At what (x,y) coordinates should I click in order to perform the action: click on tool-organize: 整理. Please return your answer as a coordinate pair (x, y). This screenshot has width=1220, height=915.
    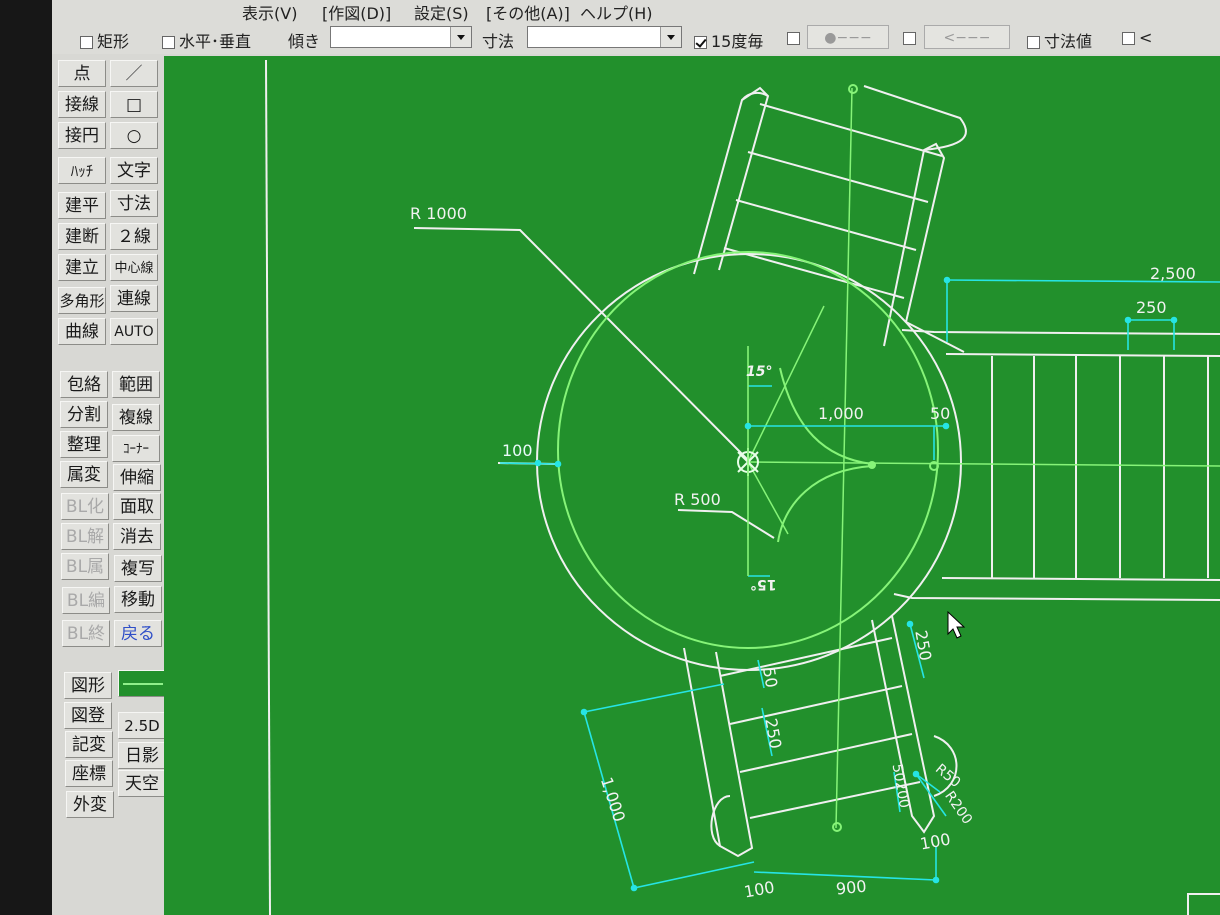
    Looking at the image, I should click on (84, 444).